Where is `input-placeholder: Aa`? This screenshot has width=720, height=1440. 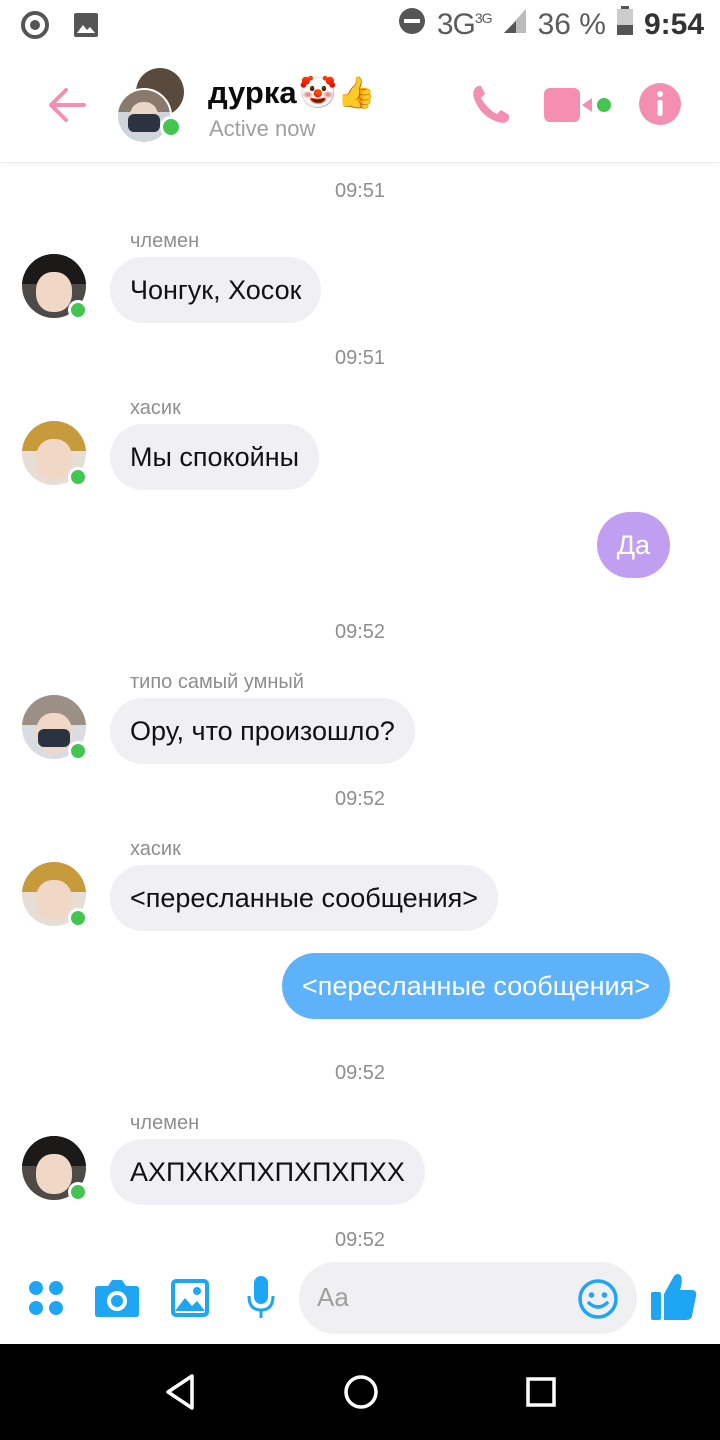
input-placeholder: Aa is located at coordinates (333, 1297).